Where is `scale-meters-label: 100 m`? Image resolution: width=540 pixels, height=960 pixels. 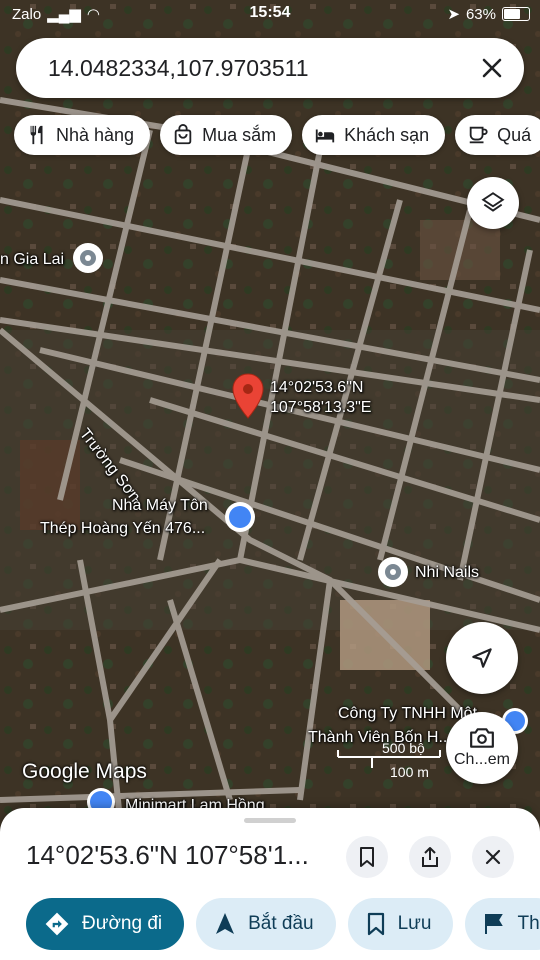
scale-meters-label: 100 m is located at coordinates (409, 772).